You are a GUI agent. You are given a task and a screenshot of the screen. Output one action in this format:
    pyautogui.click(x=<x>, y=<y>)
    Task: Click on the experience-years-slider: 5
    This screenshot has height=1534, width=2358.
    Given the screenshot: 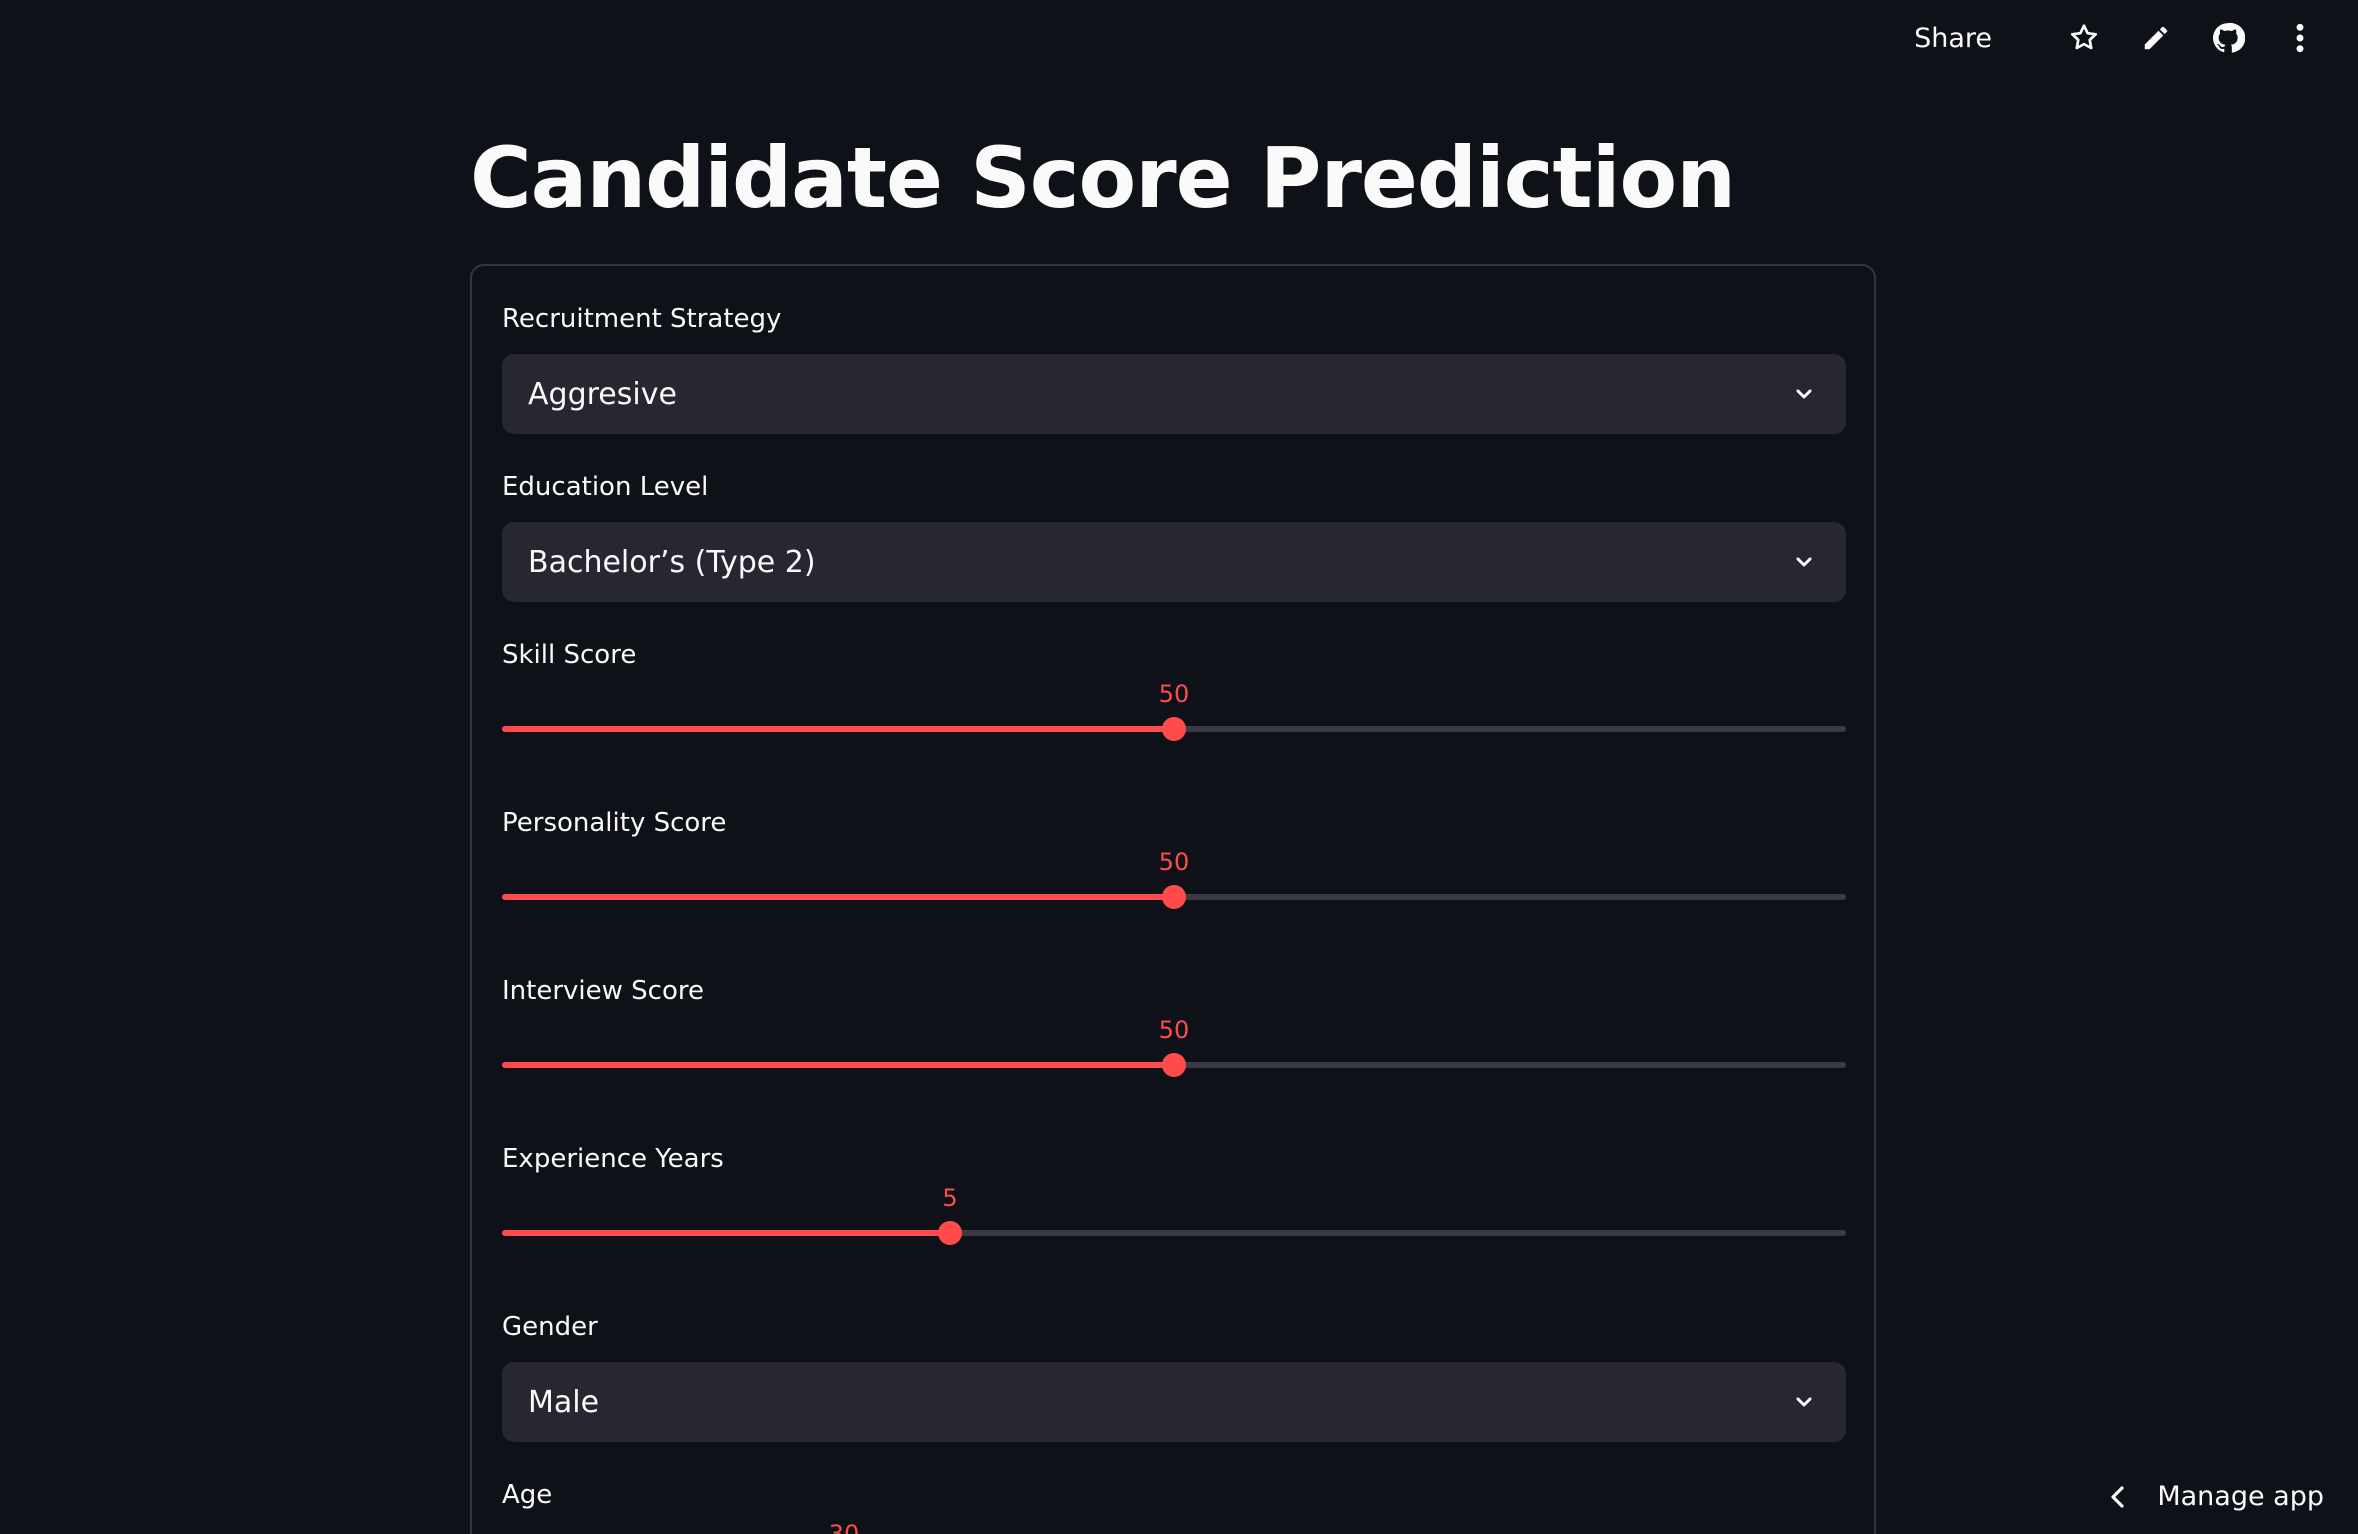 What is the action you would take?
    pyautogui.click(x=1174, y=1224)
    